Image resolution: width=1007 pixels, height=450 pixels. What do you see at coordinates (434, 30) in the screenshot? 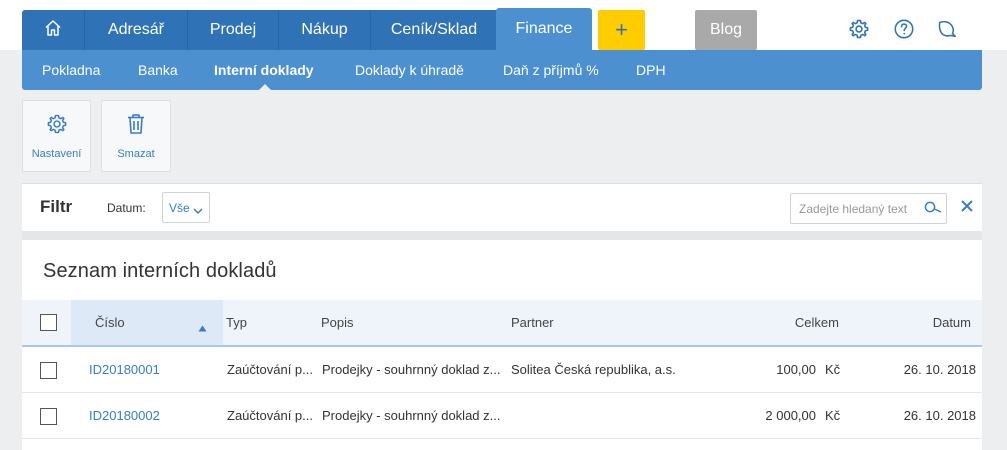
I see `nav-cenik-sklad: Ceník/Sklad` at bounding box center [434, 30].